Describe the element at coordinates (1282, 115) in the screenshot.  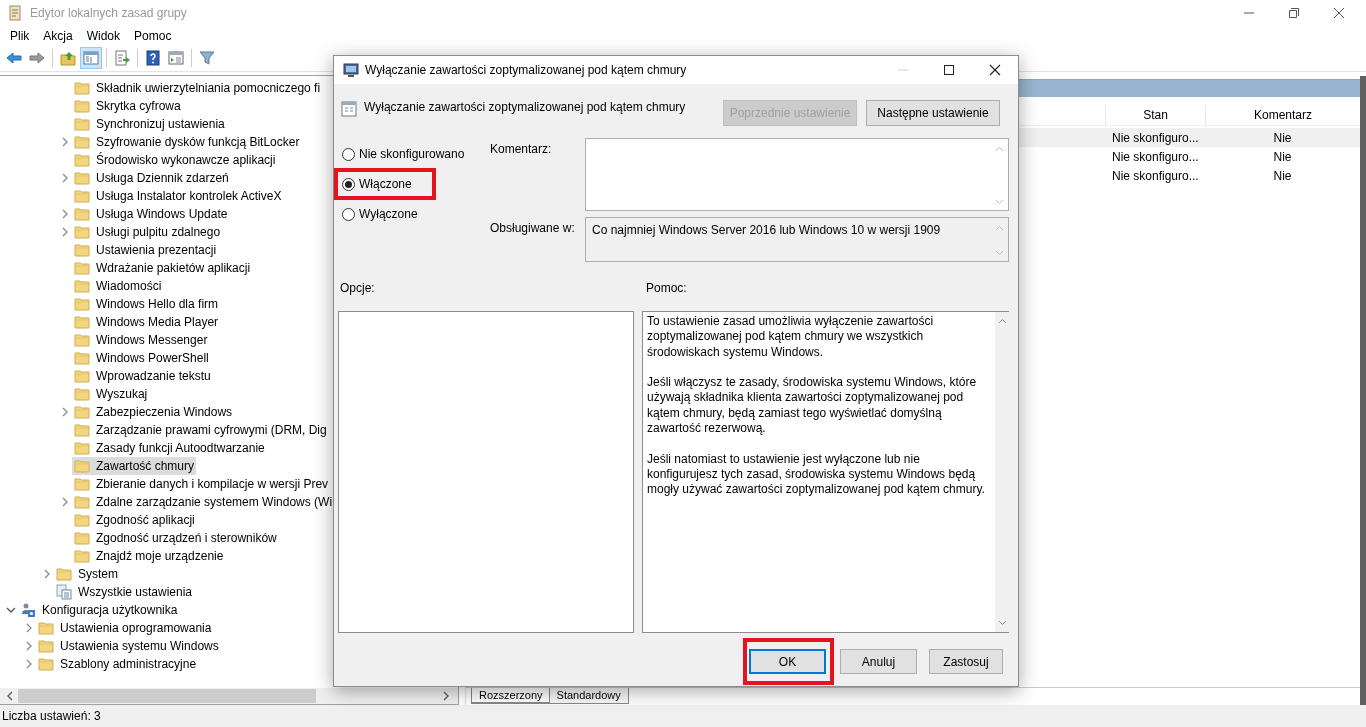
I see `column-header: Komentarz` at that location.